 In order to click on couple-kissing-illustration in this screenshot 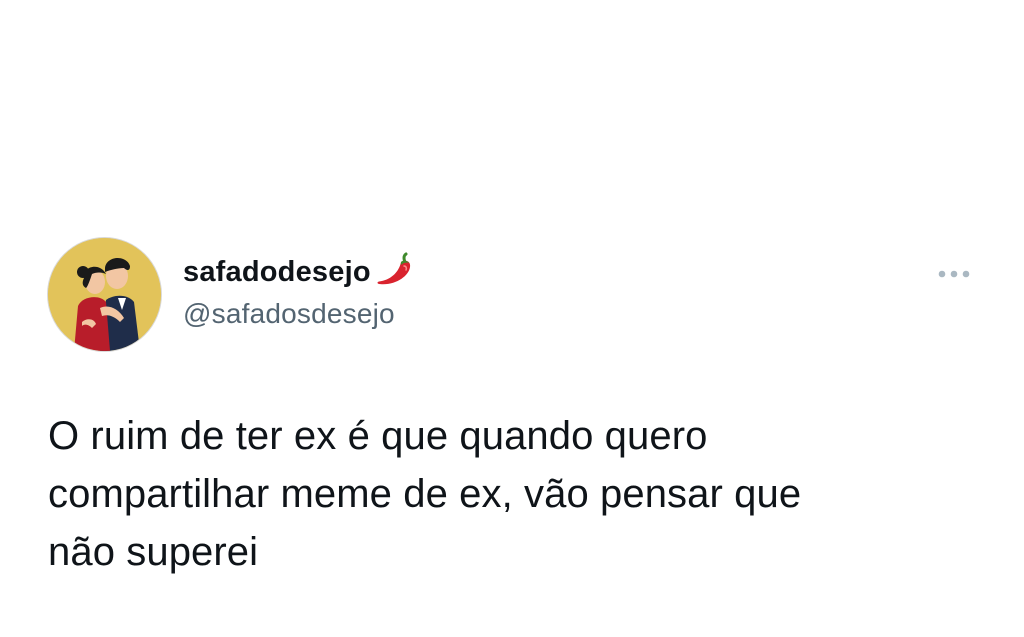, I will do `click(104, 294)`.